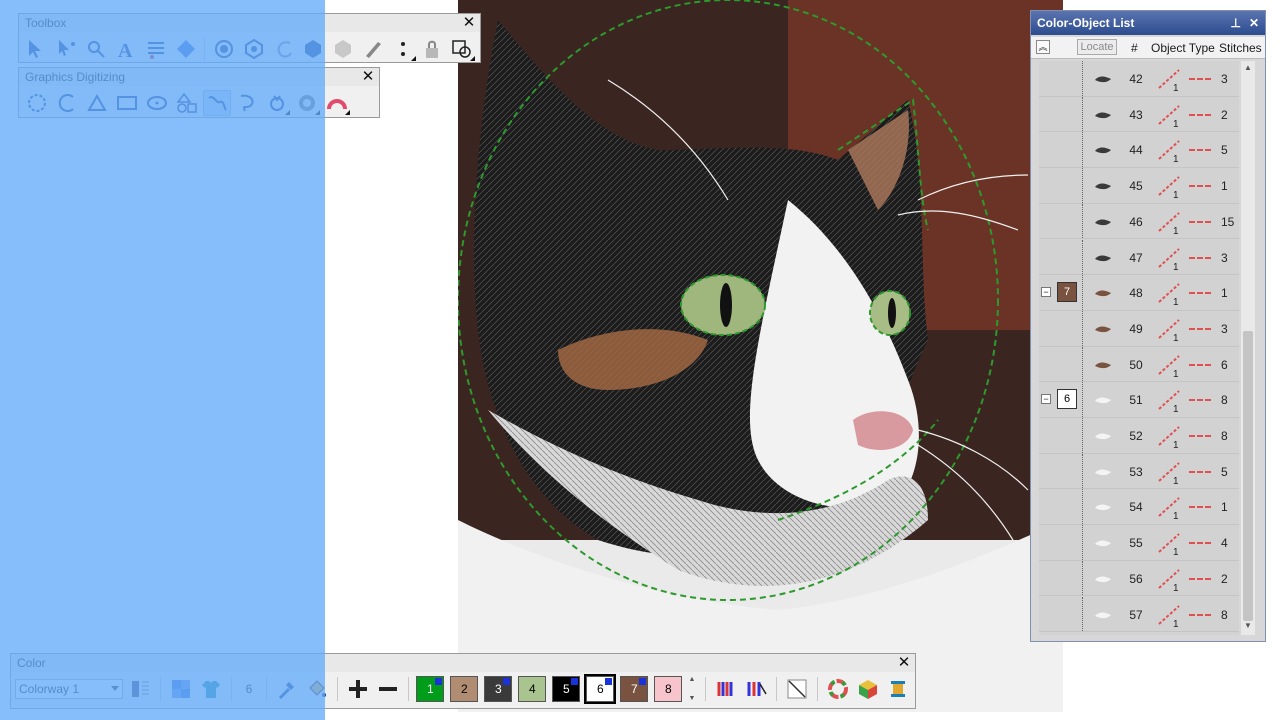  I want to click on select-object-icon, so click(37, 49).